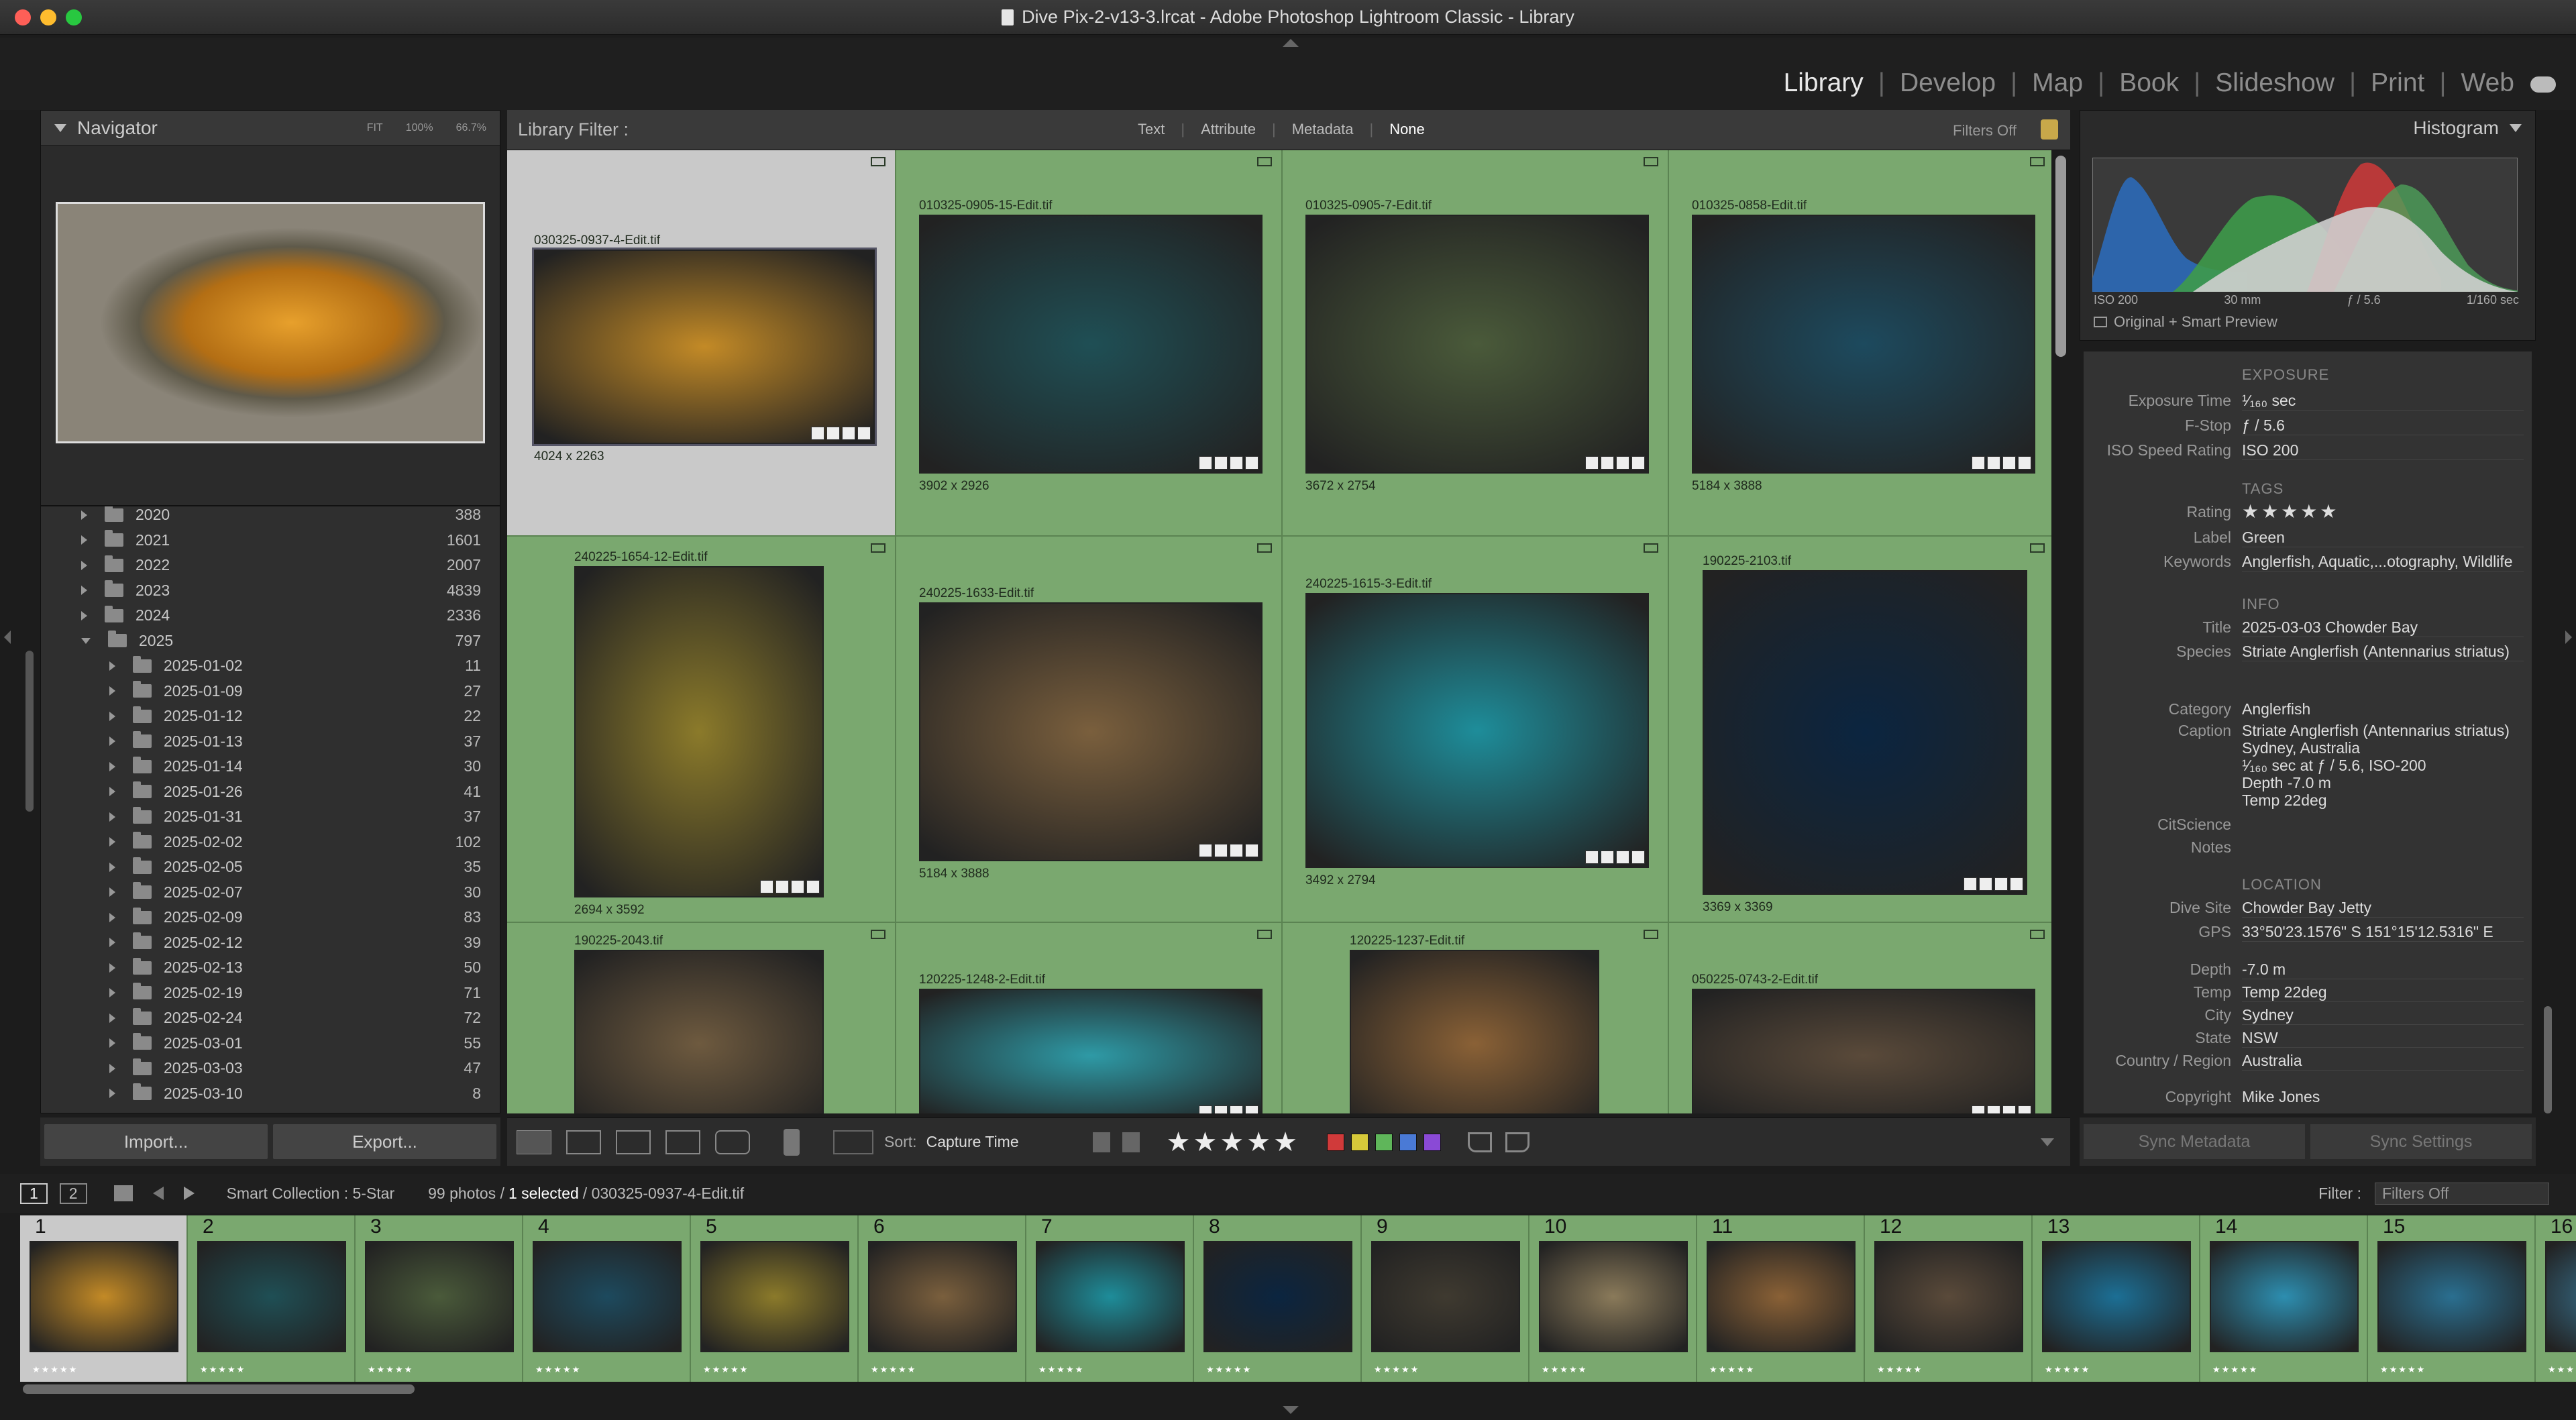 The height and width of the screenshot is (1420, 2576). I want to click on filter-tab-text: Text, so click(1151, 129).